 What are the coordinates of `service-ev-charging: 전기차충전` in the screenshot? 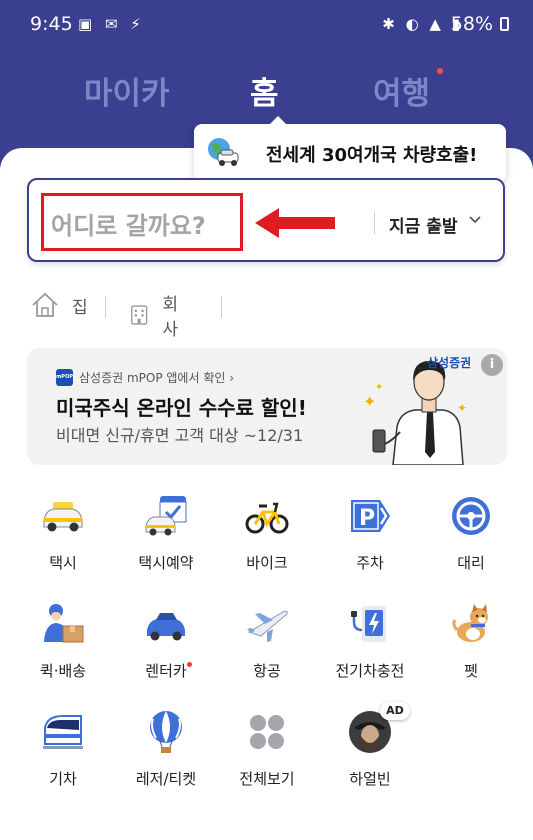 It's located at (370, 646).